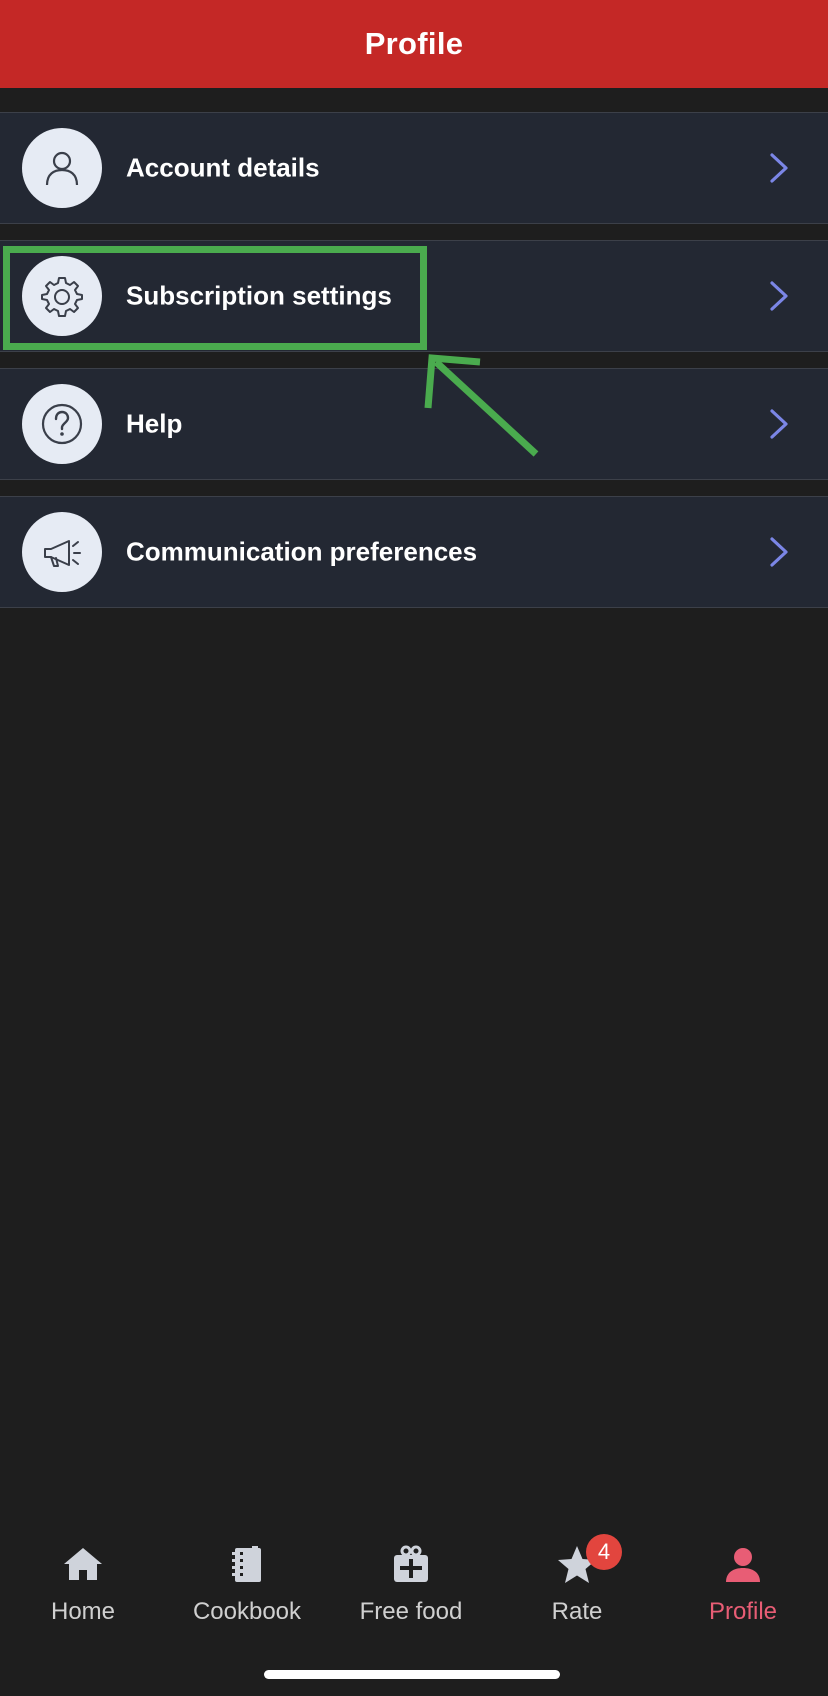 The width and height of the screenshot is (828, 1696). I want to click on menu-item-account-details: Account details, so click(414, 168).